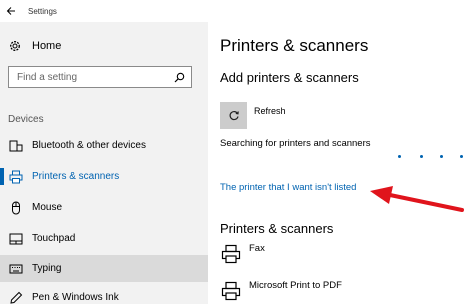  What do you see at coordinates (76, 176) in the screenshot?
I see `sidebar-item-label: Printers & scanners` at bounding box center [76, 176].